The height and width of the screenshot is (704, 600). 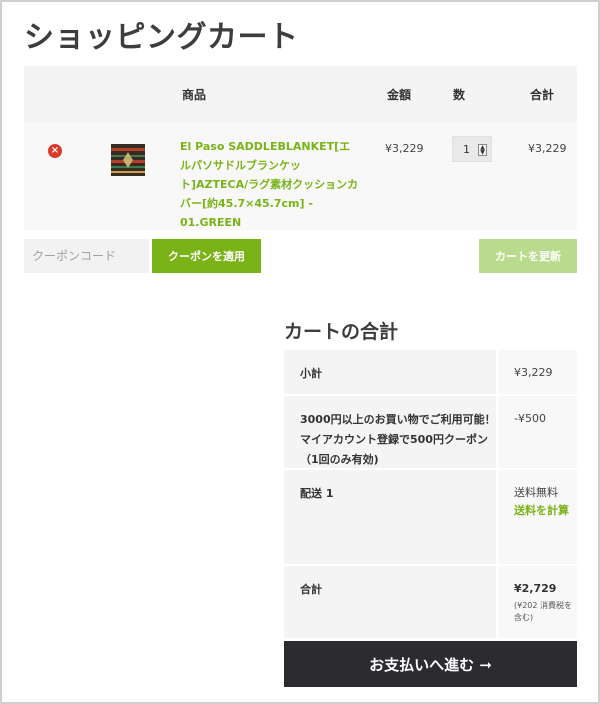 I want to click on header-product: 商品, so click(x=194, y=95).